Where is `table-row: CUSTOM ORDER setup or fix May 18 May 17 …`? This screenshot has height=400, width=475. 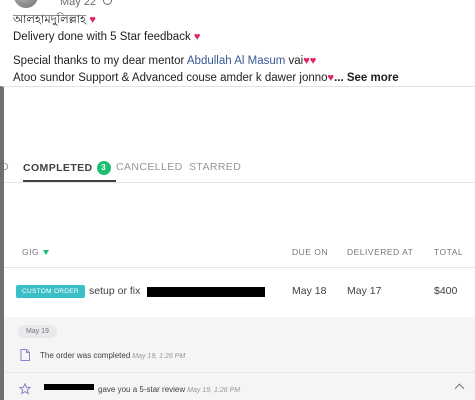
table-row: CUSTOM ORDER setup or fix May 18 May 17 … is located at coordinates (239, 292).